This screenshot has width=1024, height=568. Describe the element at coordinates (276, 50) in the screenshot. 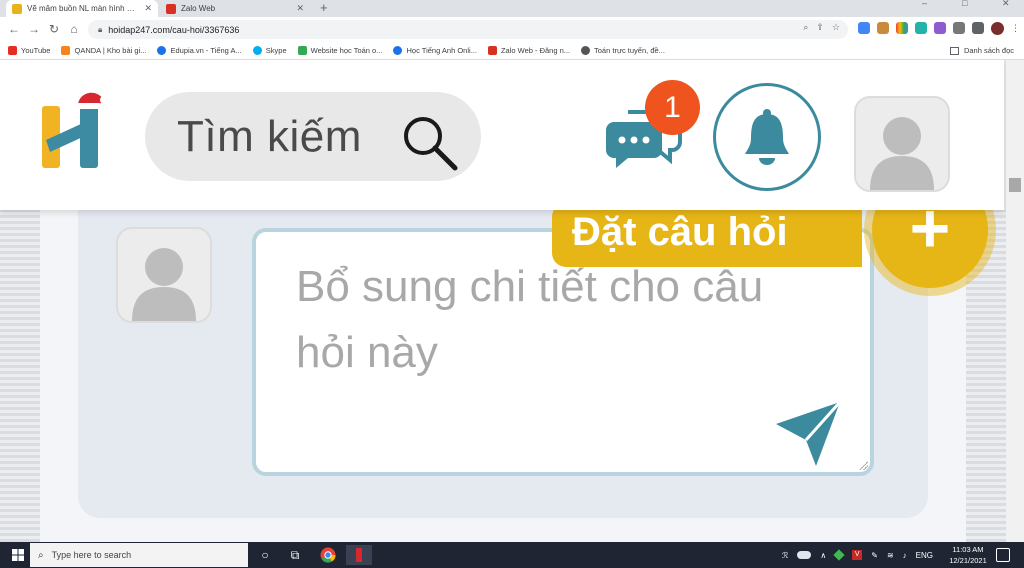

I see `bookmark-label: Skype` at that location.